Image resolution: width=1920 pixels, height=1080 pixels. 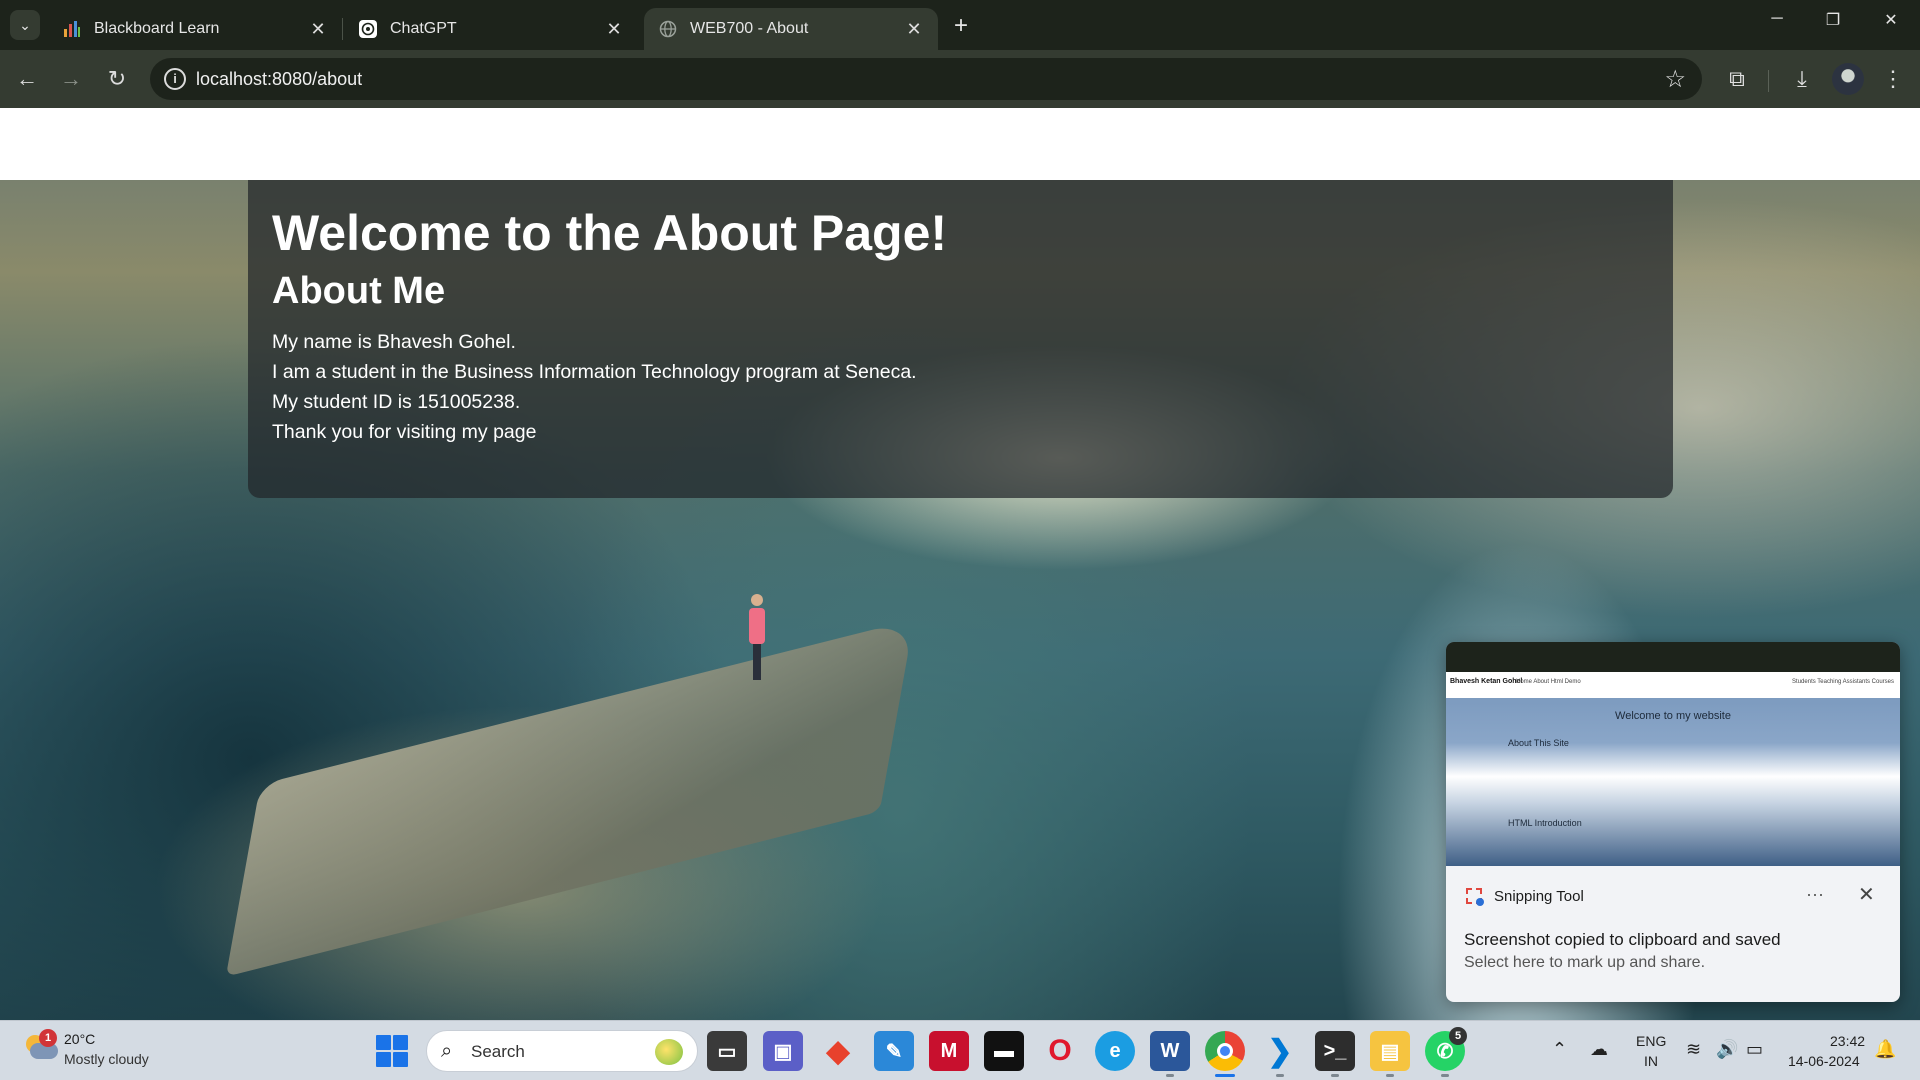 What do you see at coordinates (669, 1052) in the screenshot?
I see `search-highlight-icon` at bounding box center [669, 1052].